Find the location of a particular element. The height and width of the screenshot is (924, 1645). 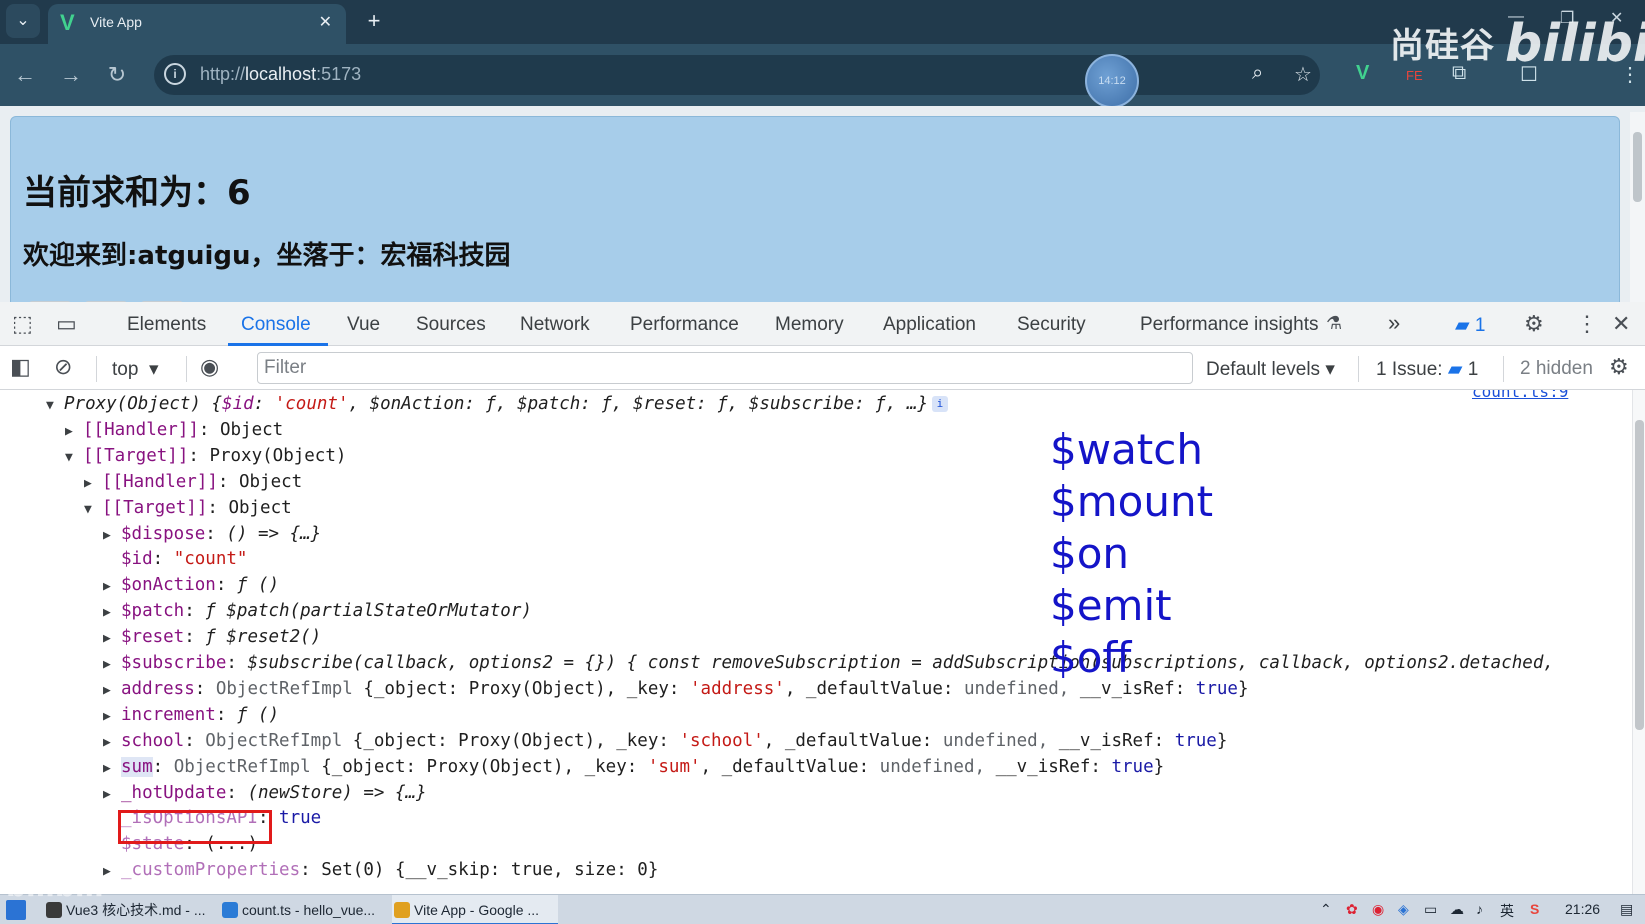

bilibili-corner-watermark: bilibili is located at coordinates (55, 886).